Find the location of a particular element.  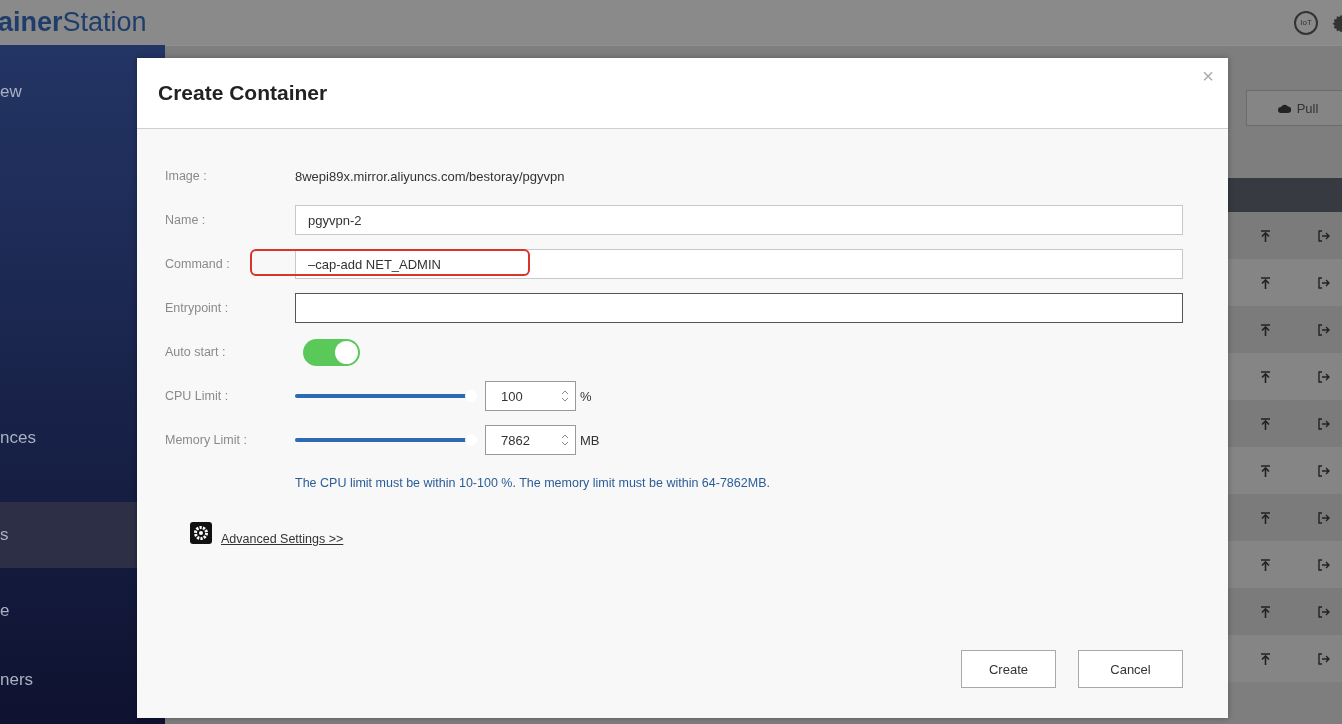

field-value: 8wepi89x.mirror.aliyuncs.com/bestoray/pgyvpn is located at coordinates (430, 176).